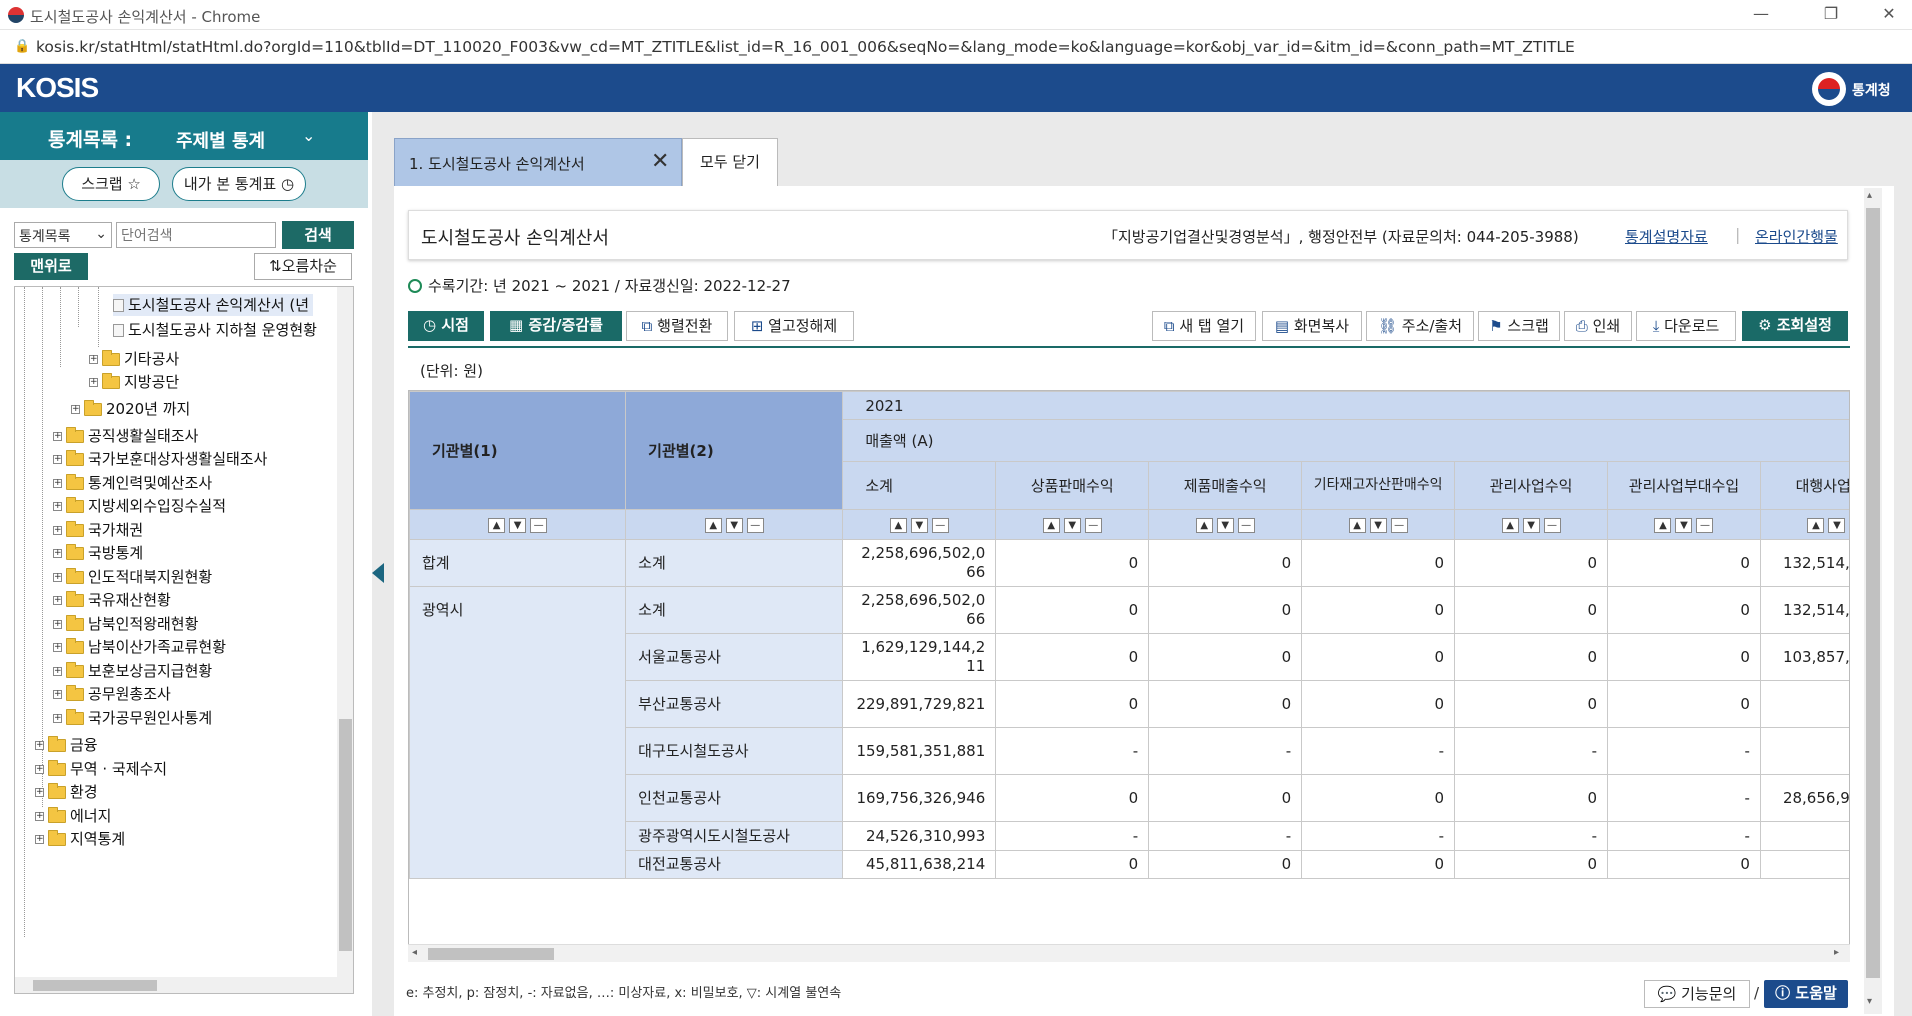 This screenshot has width=1912, height=1016. What do you see at coordinates (125, 436) in the screenshot?
I see `tree-item: + 공직생활실태조사` at bounding box center [125, 436].